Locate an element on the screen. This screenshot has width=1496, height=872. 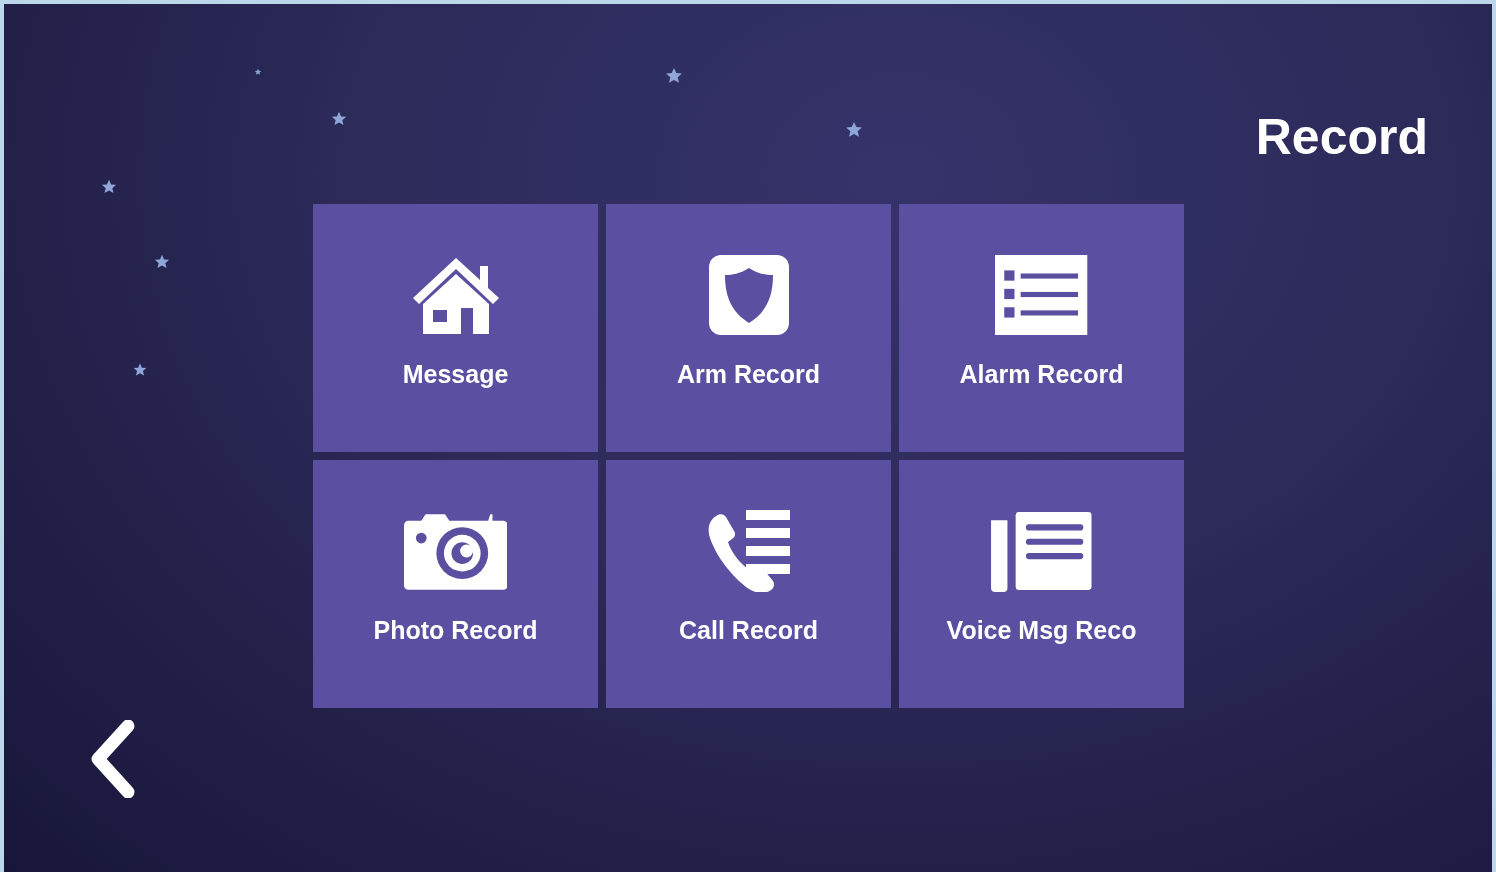
menu-tile: Alarm Record is located at coordinates (1041, 328).